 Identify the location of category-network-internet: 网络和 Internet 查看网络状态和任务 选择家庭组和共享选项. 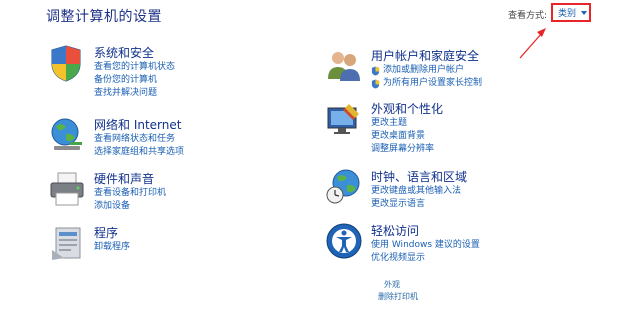
(178, 141).